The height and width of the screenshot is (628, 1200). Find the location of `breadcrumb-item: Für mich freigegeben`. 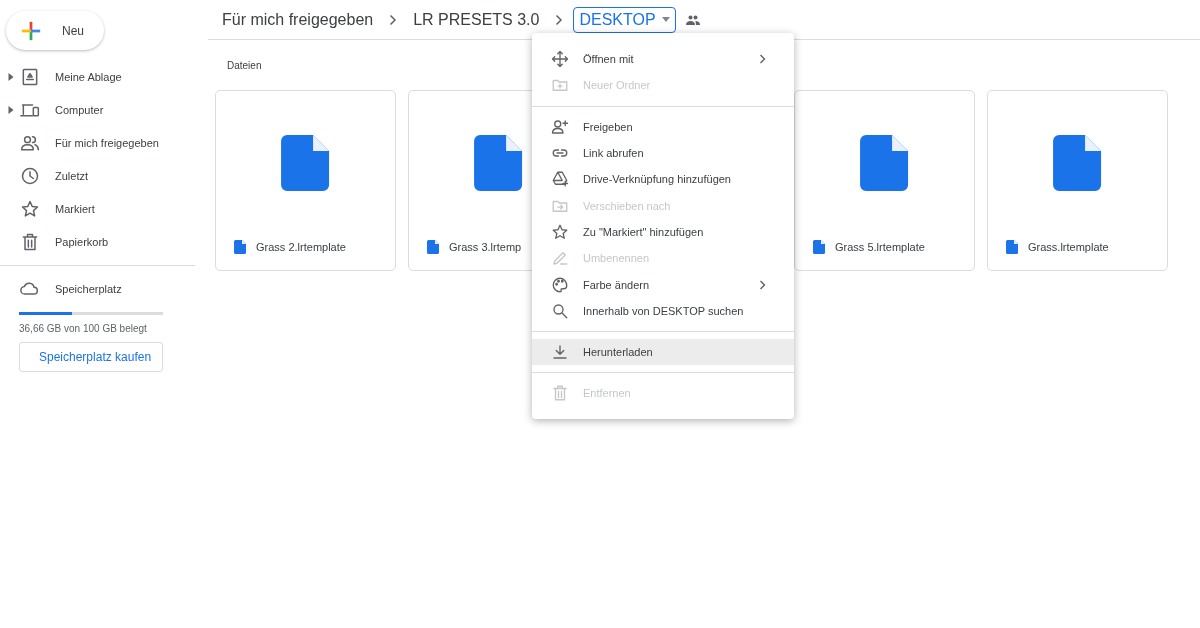

breadcrumb-item: Für mich freigegeben is located at coordinates (298, 19).